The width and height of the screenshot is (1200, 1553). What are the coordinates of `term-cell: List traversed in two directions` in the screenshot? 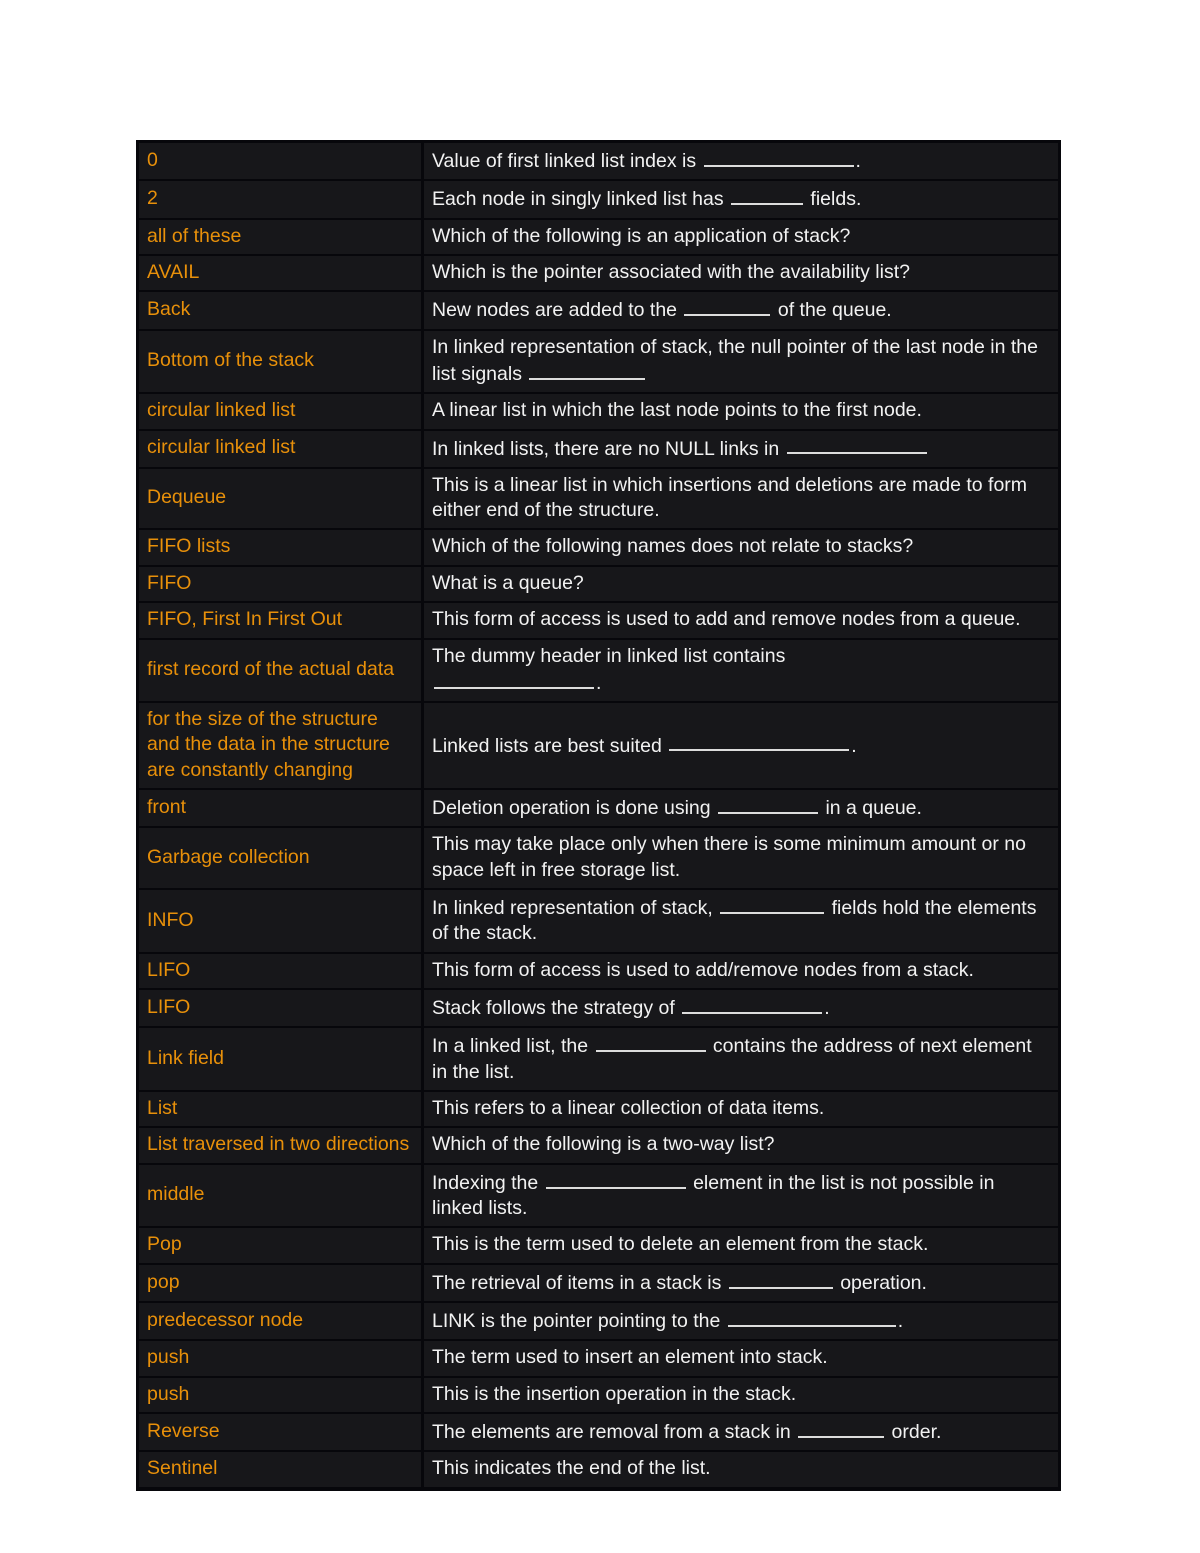 It's located at (280, 1145).